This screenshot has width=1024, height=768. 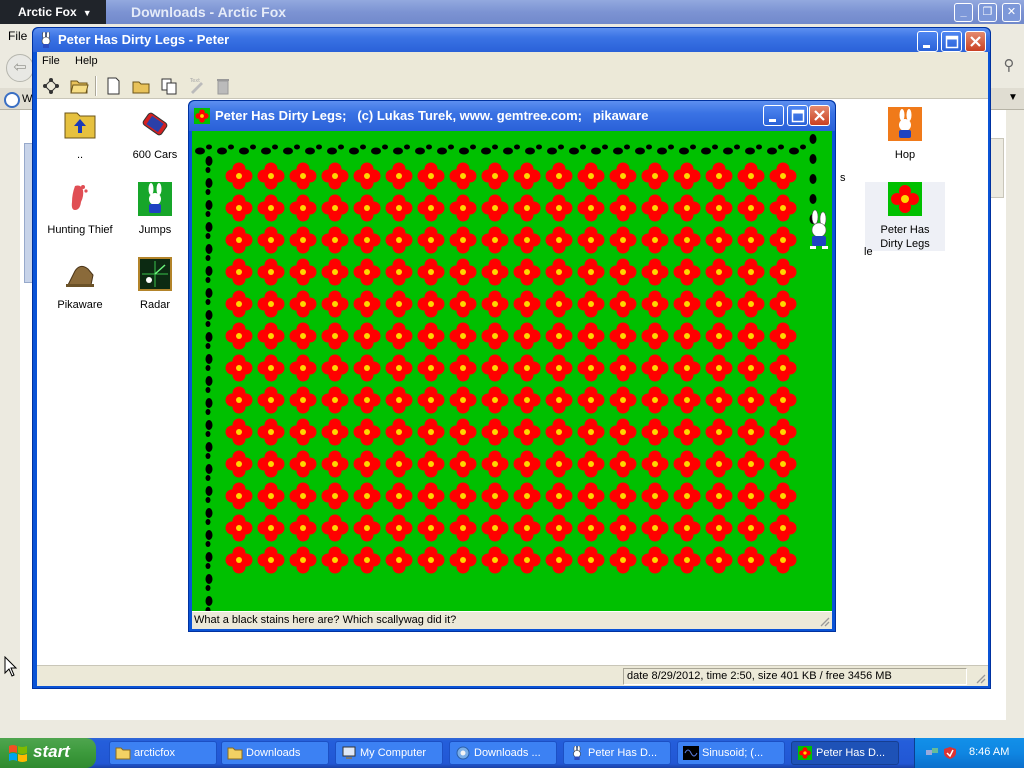 I want to click on taskbar-button: Downloads, so click(x=275, y=753).